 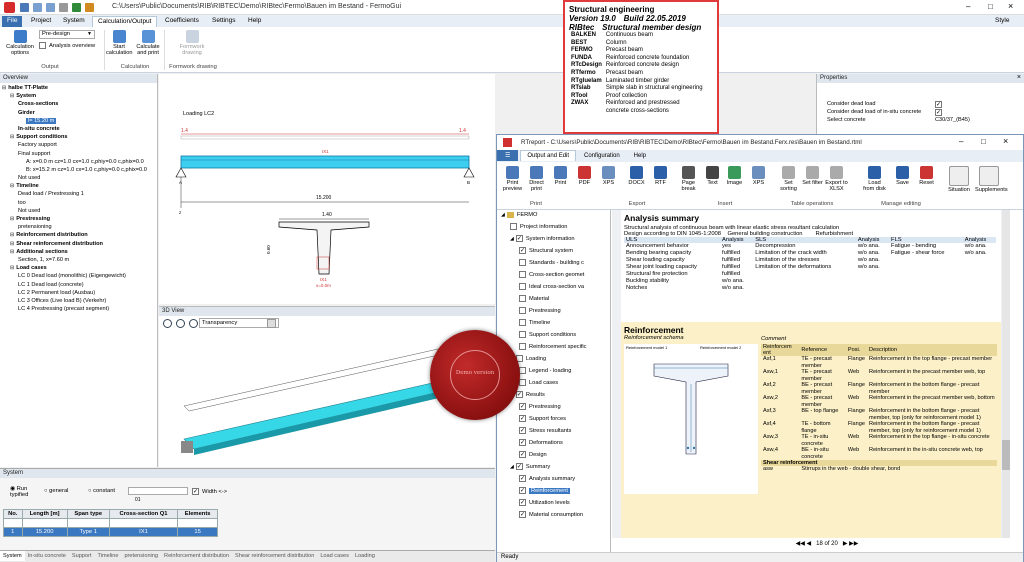 I want to click on report-tree-item: Ideal cross-section va, so click(x=553, y=288).